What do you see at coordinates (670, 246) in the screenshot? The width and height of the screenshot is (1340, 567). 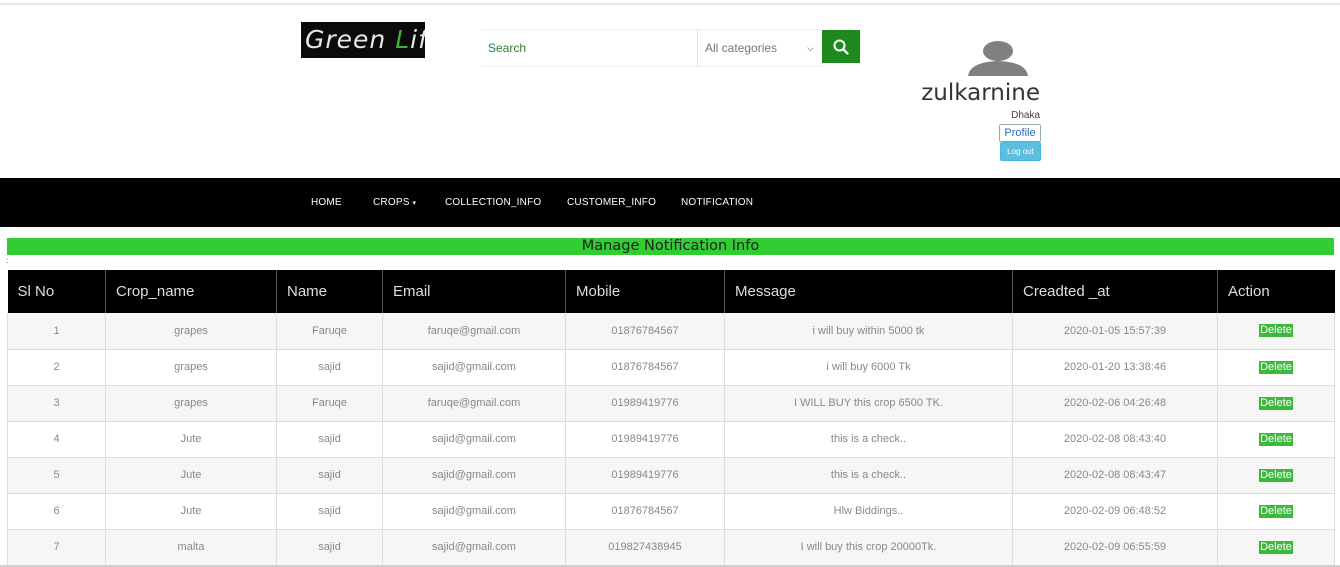 I see `page-title: Manage Notification Info` at bounding box center [670, 246].